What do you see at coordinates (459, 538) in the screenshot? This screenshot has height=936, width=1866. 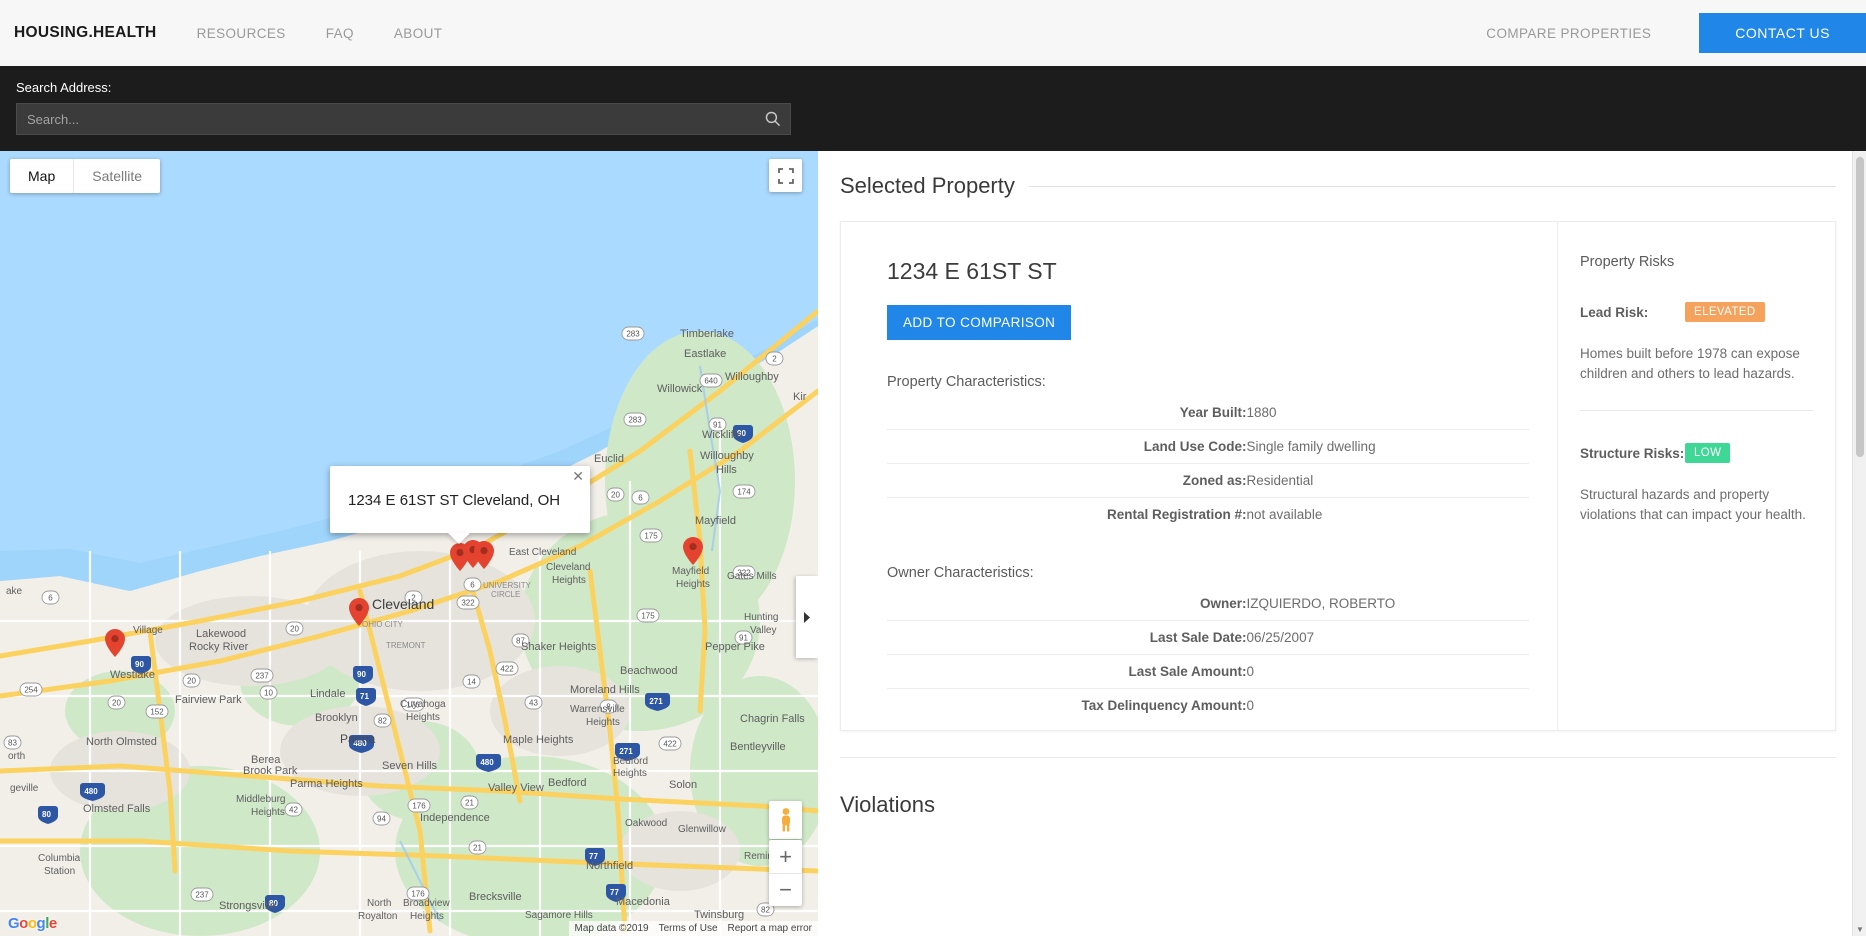 I see `infowindow-tail` at bounding box center [459, 538].